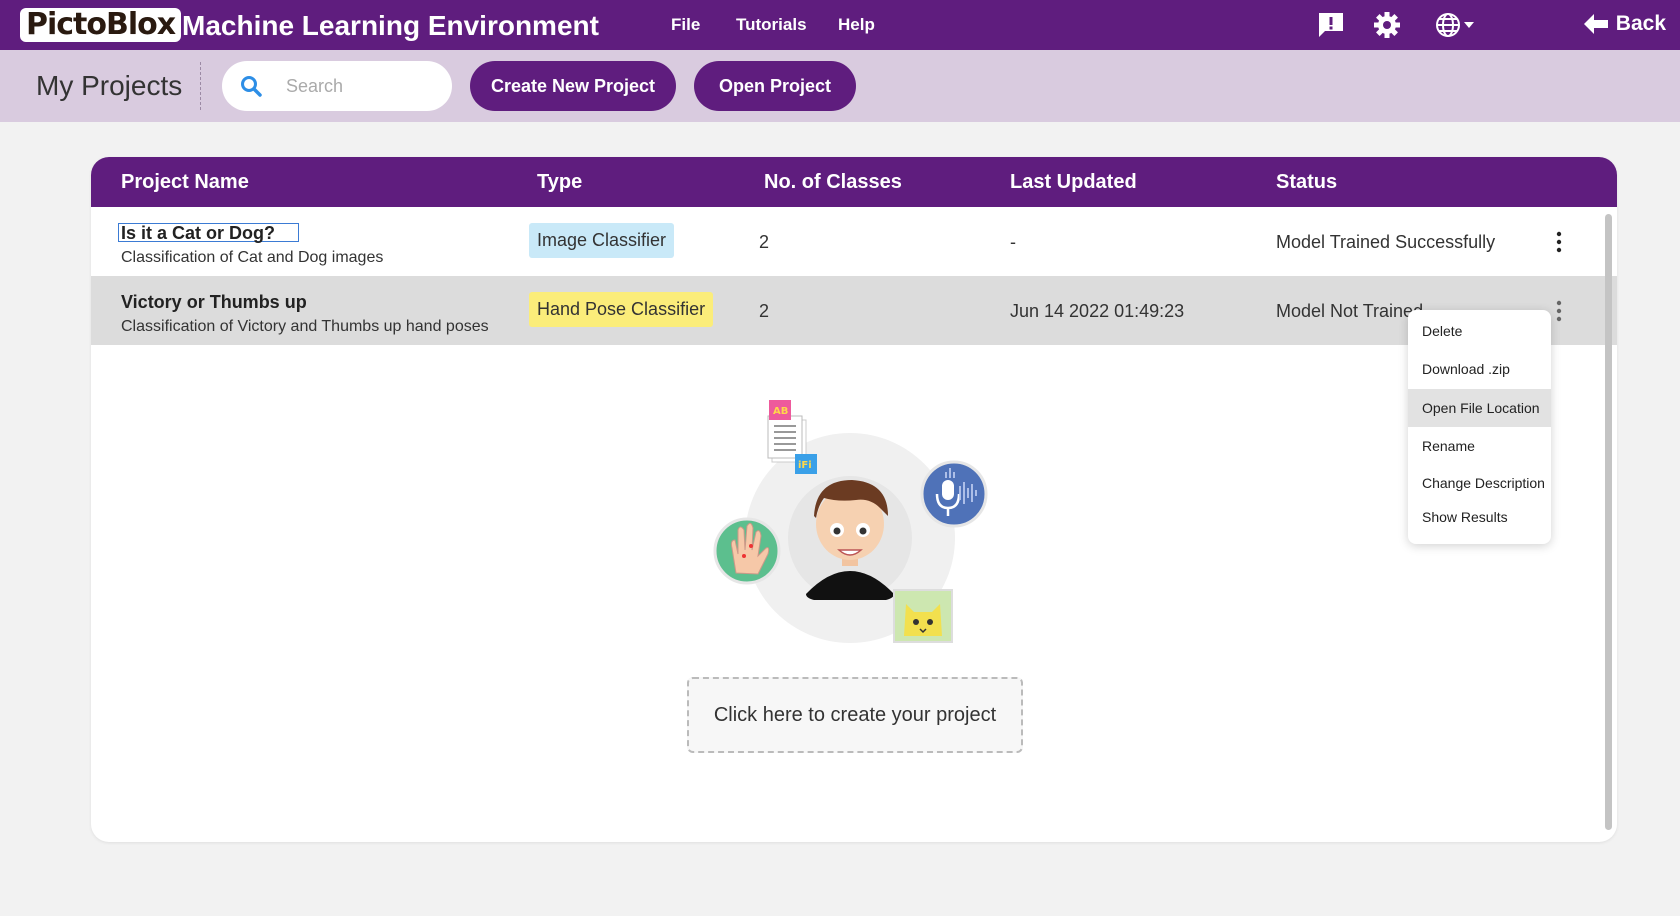  I want to click on cat-image-icon, so click(923, 616).